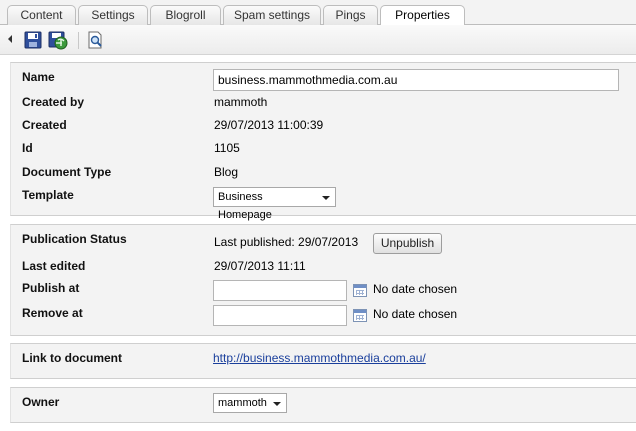  I want to click on template-select-value: Business Homepage, so click(245, 206).